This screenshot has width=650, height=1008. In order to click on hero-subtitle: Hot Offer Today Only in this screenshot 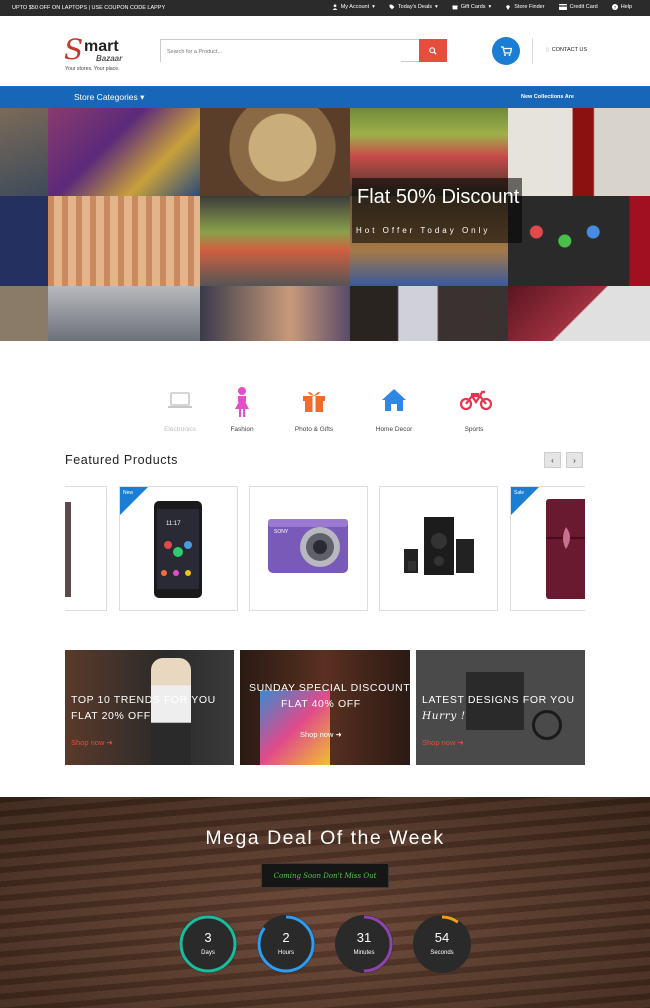, I will do `click(423, 230)`.